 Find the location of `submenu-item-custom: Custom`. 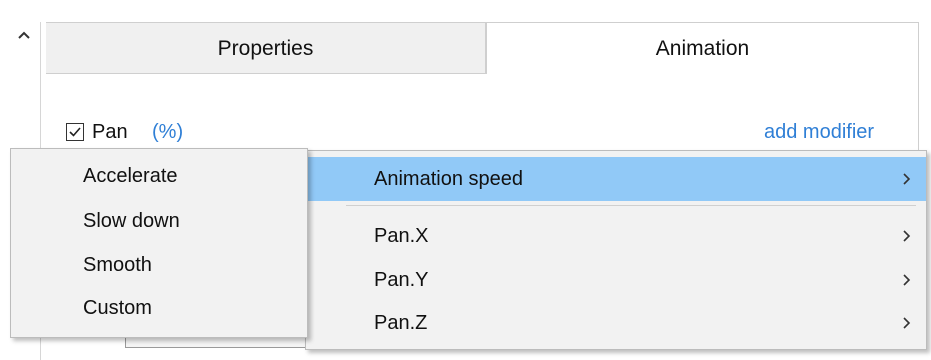

submenu-item-custom: Custom is located at coordinates (159, 308).